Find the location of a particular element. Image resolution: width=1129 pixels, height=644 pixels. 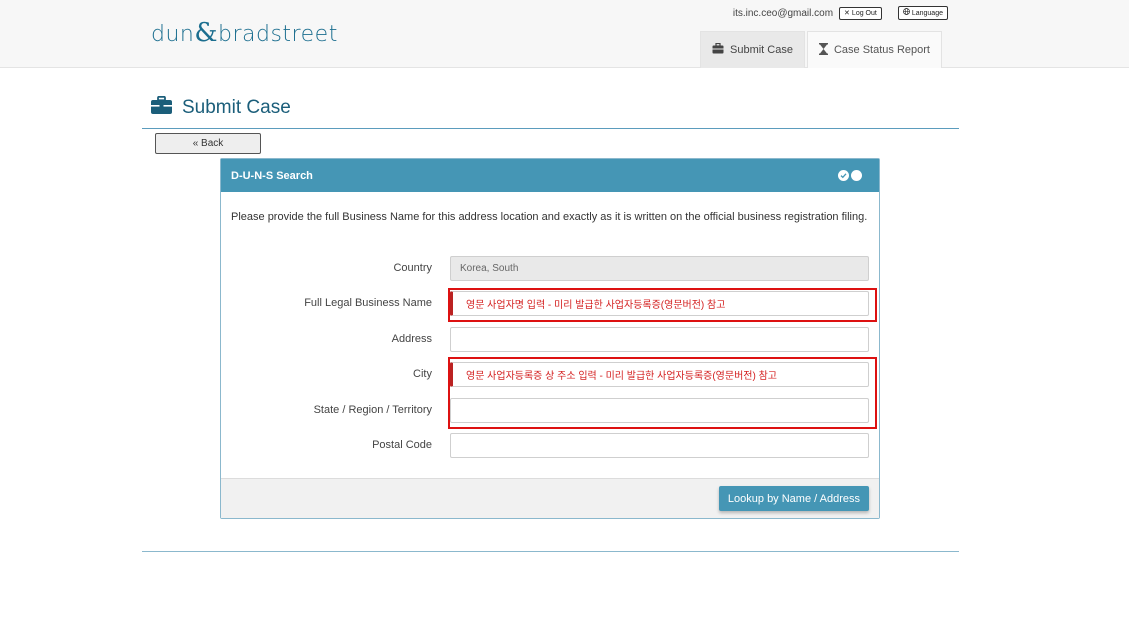

tab-label: Submit Case is located at coordinates (761, 50).